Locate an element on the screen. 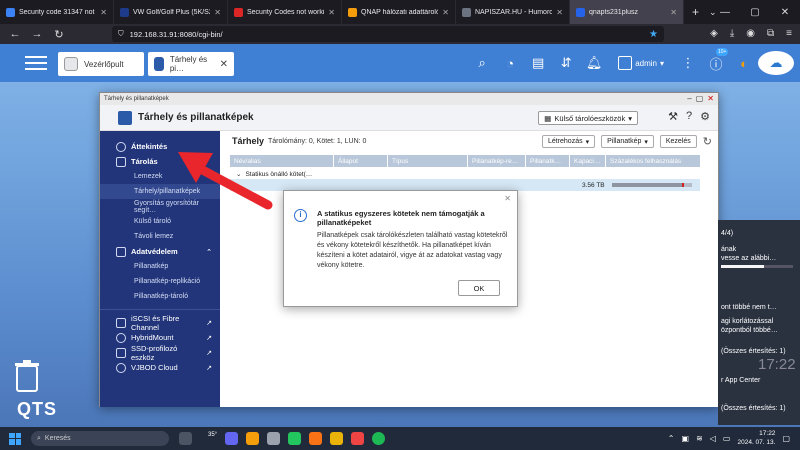 The height and width of the screenshot is (450, 800). notification-bell-icon: 🔔︎ is located at coordinates (594, 63).